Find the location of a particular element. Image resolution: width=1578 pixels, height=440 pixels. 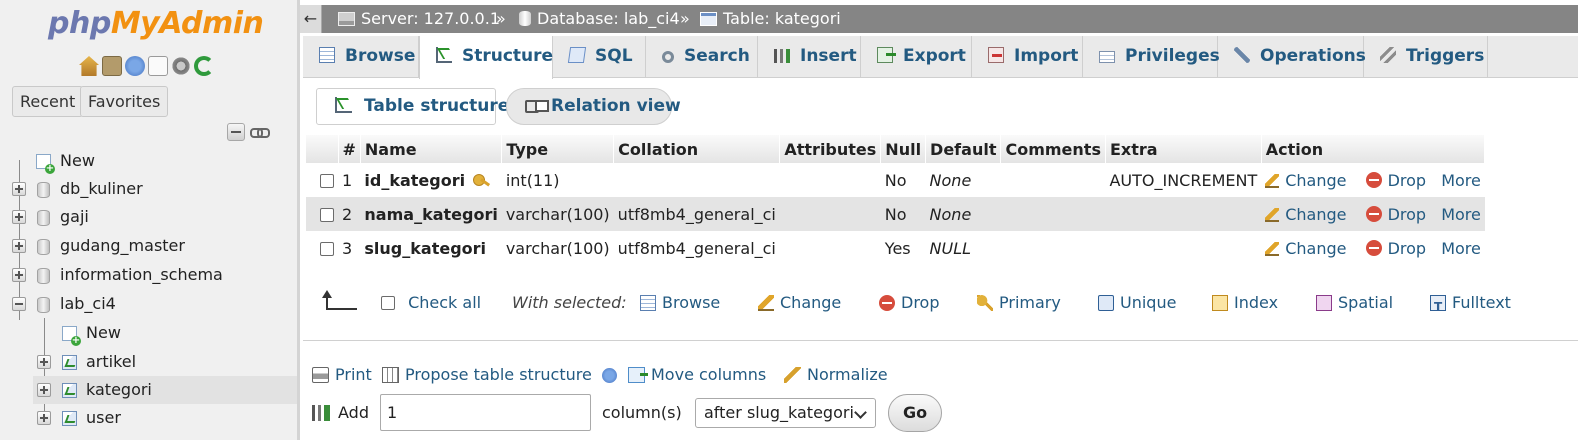

propose-structure-link: Propose table structure is located at coordinates (502, 375).